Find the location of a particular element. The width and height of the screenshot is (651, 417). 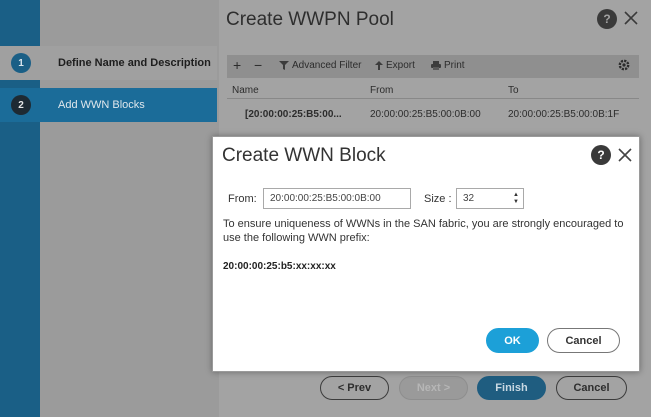

from-label: From: is located at coordinates (242, 199).